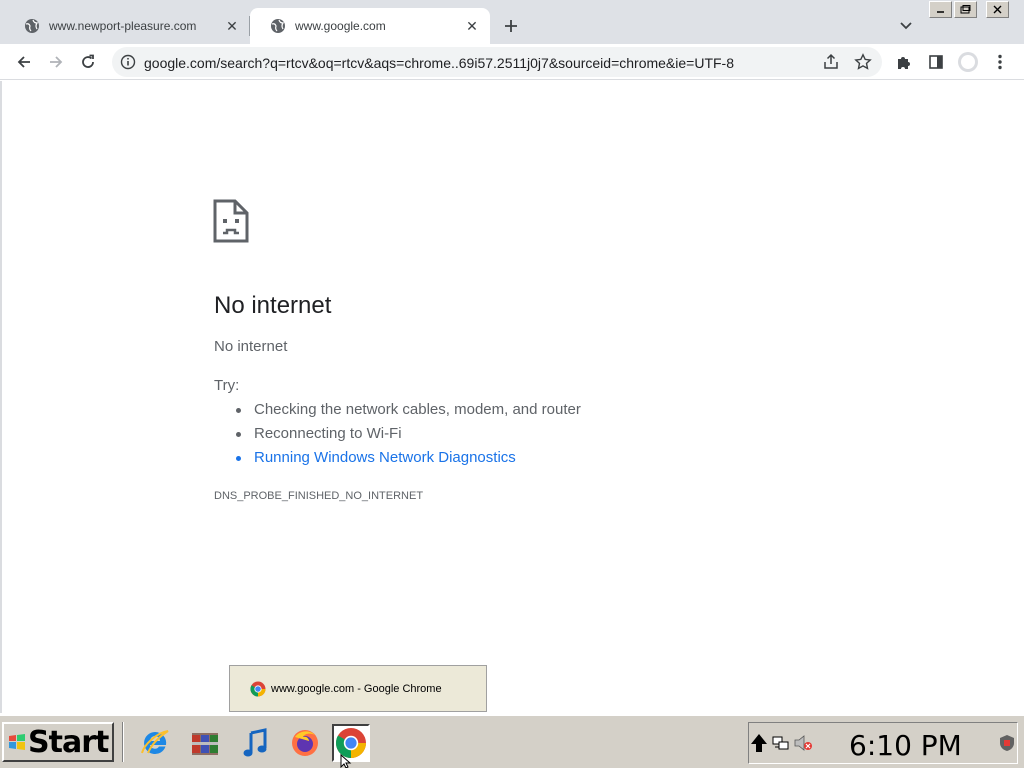 Image resolution: width=1024 pixels, height=768 pixels. I want to click on network-icon, so click(781, 743).